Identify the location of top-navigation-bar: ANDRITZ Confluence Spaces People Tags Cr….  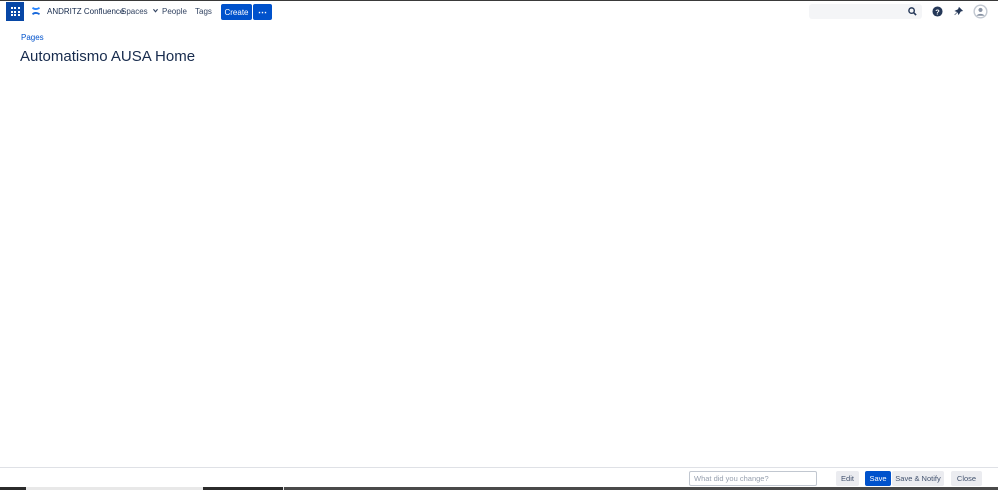
(499, 11).